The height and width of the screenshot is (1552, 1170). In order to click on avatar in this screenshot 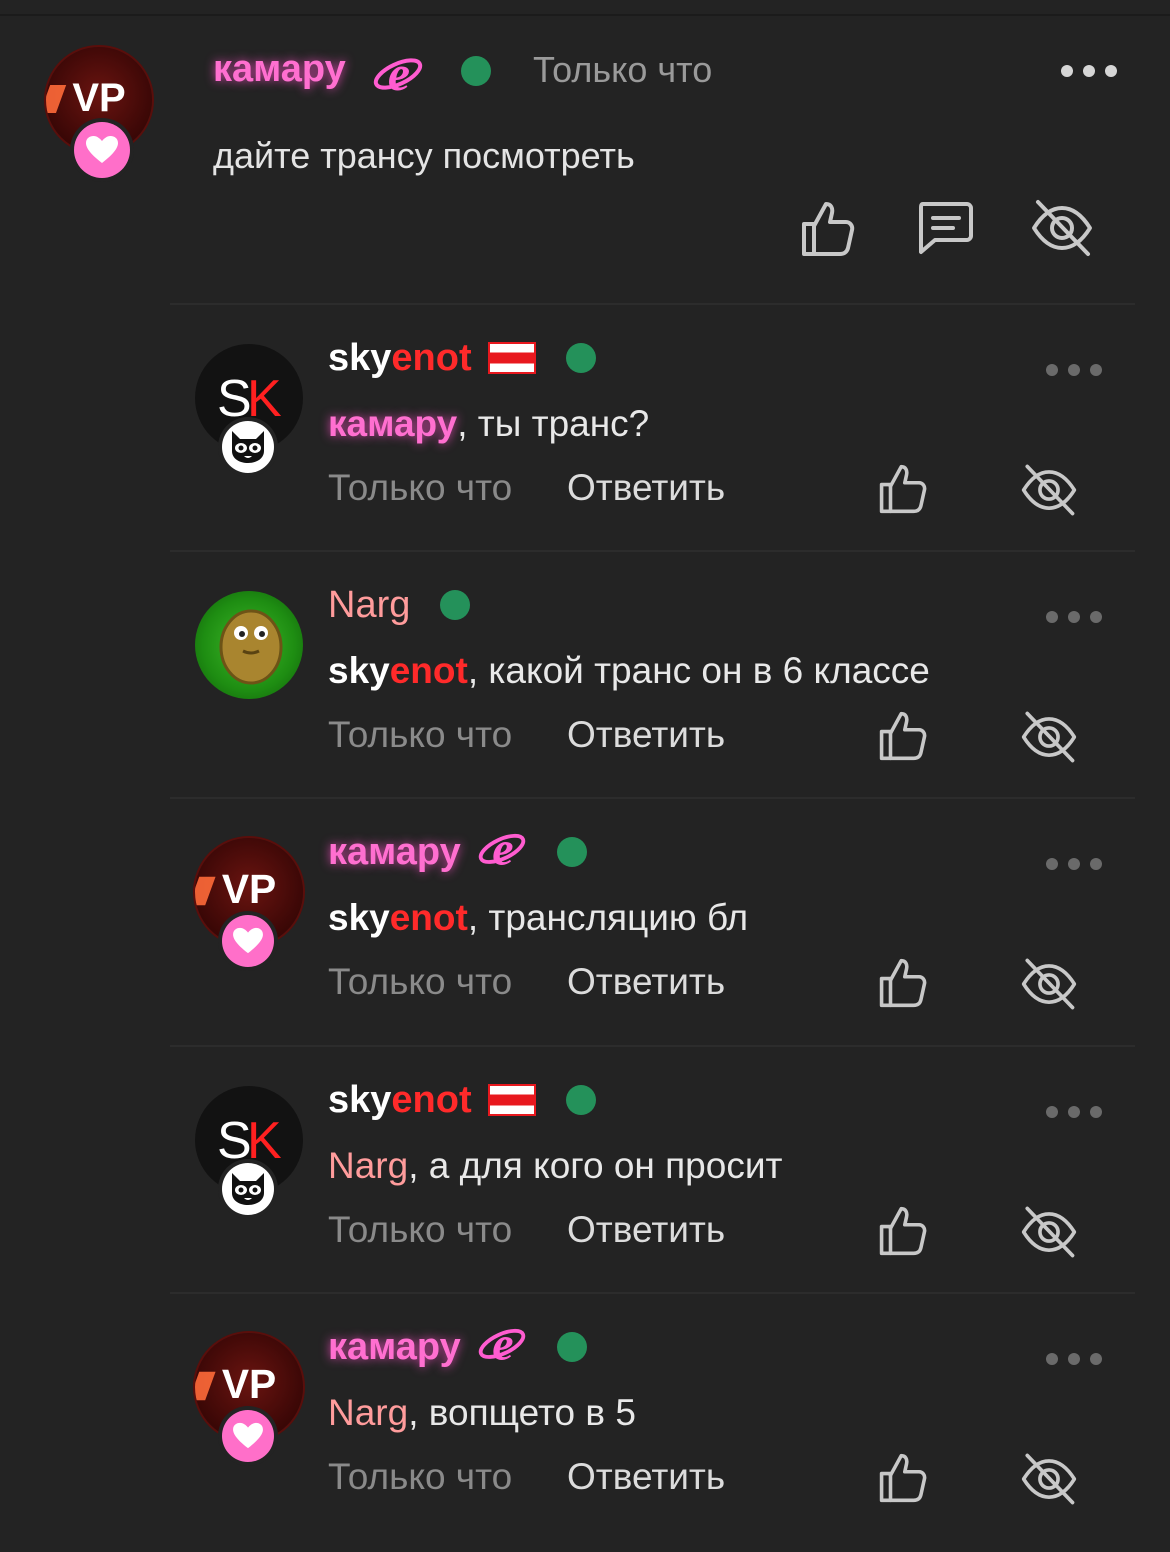, I will do `click(249, 645)`.